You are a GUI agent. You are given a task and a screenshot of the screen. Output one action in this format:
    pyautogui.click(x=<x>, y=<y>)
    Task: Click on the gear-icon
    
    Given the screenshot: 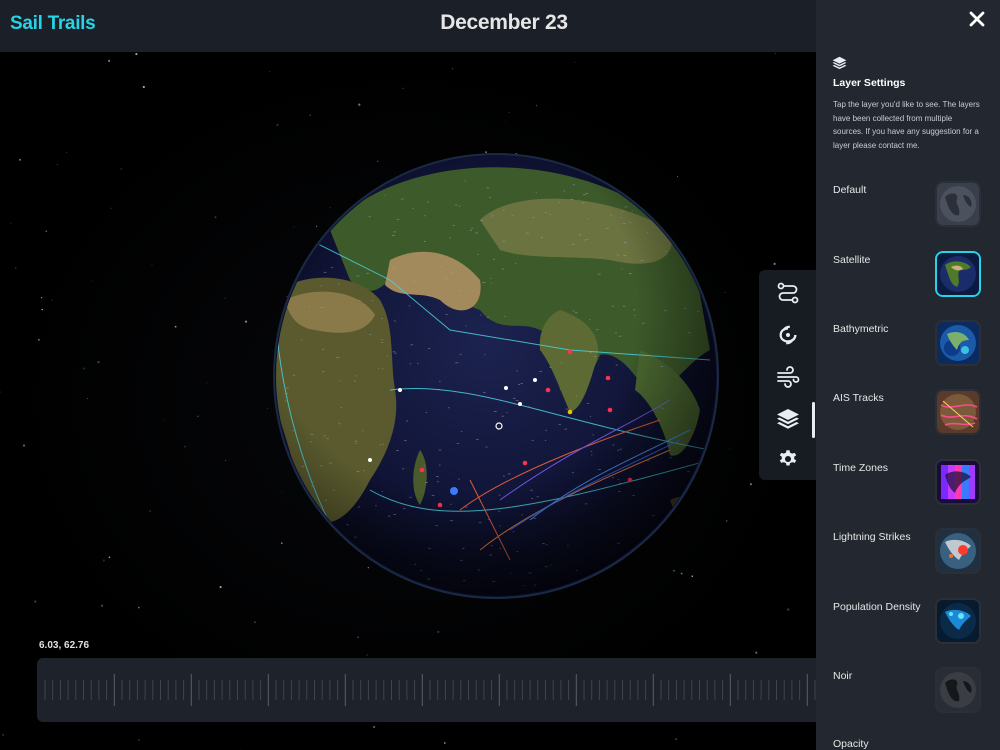 What is the action you would take?
    pyautogui.click(x=787, y=458)
    